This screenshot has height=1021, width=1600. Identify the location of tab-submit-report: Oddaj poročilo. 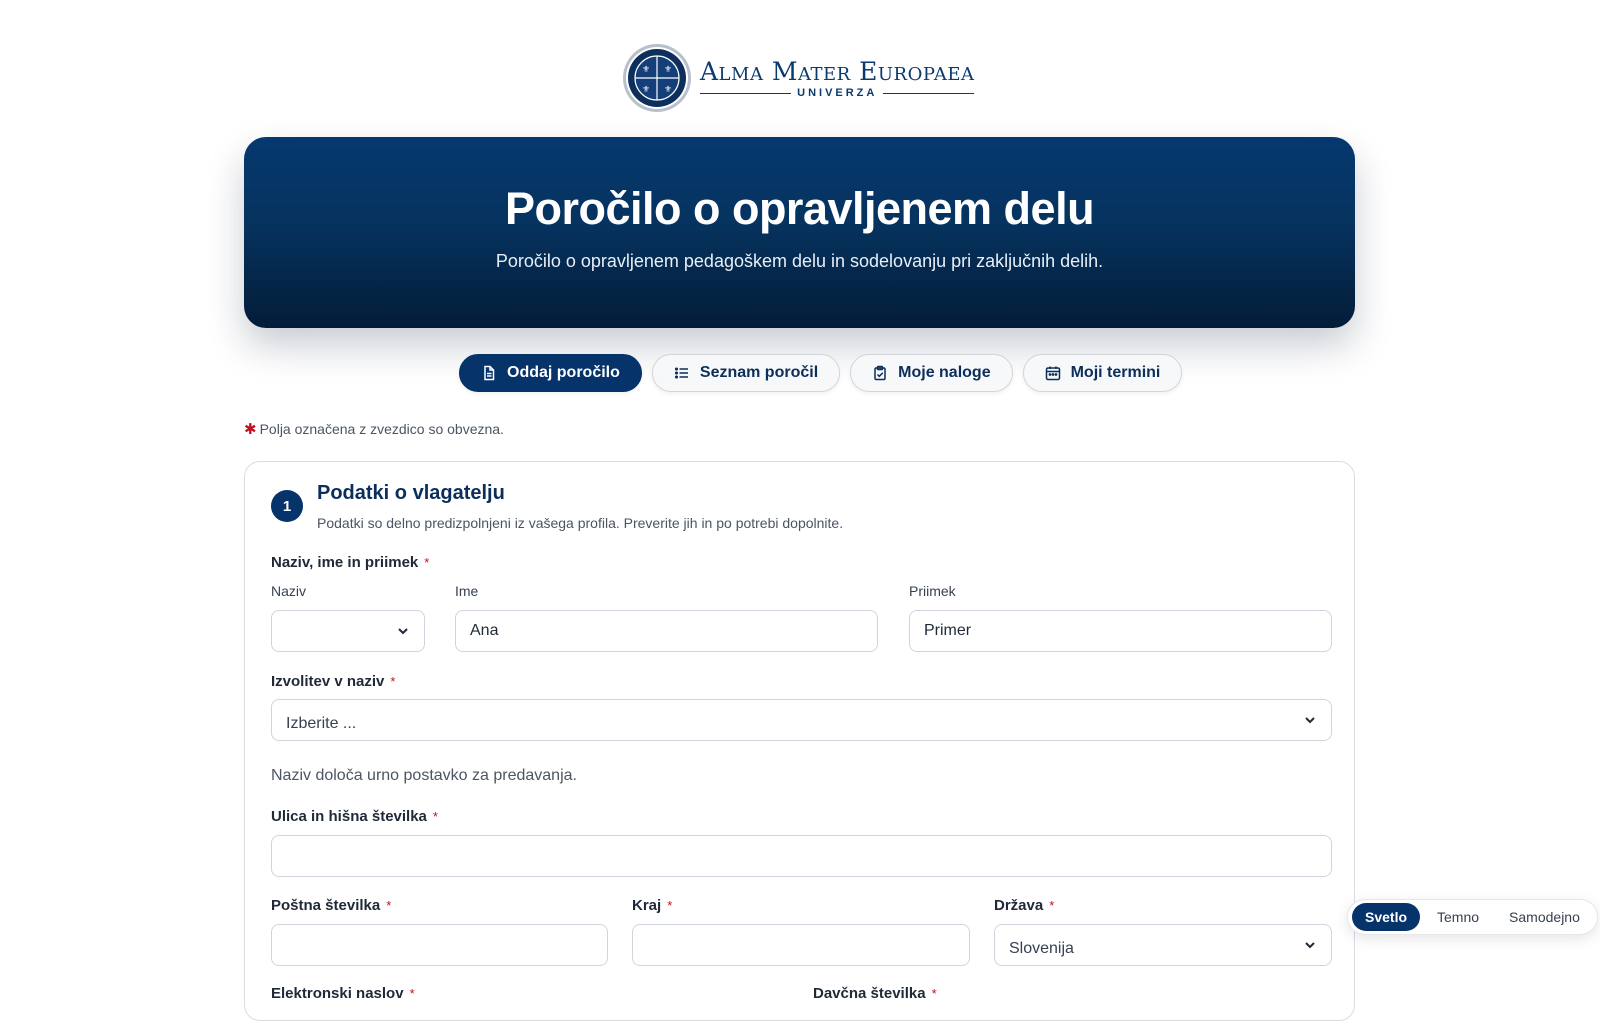
(550, 373).